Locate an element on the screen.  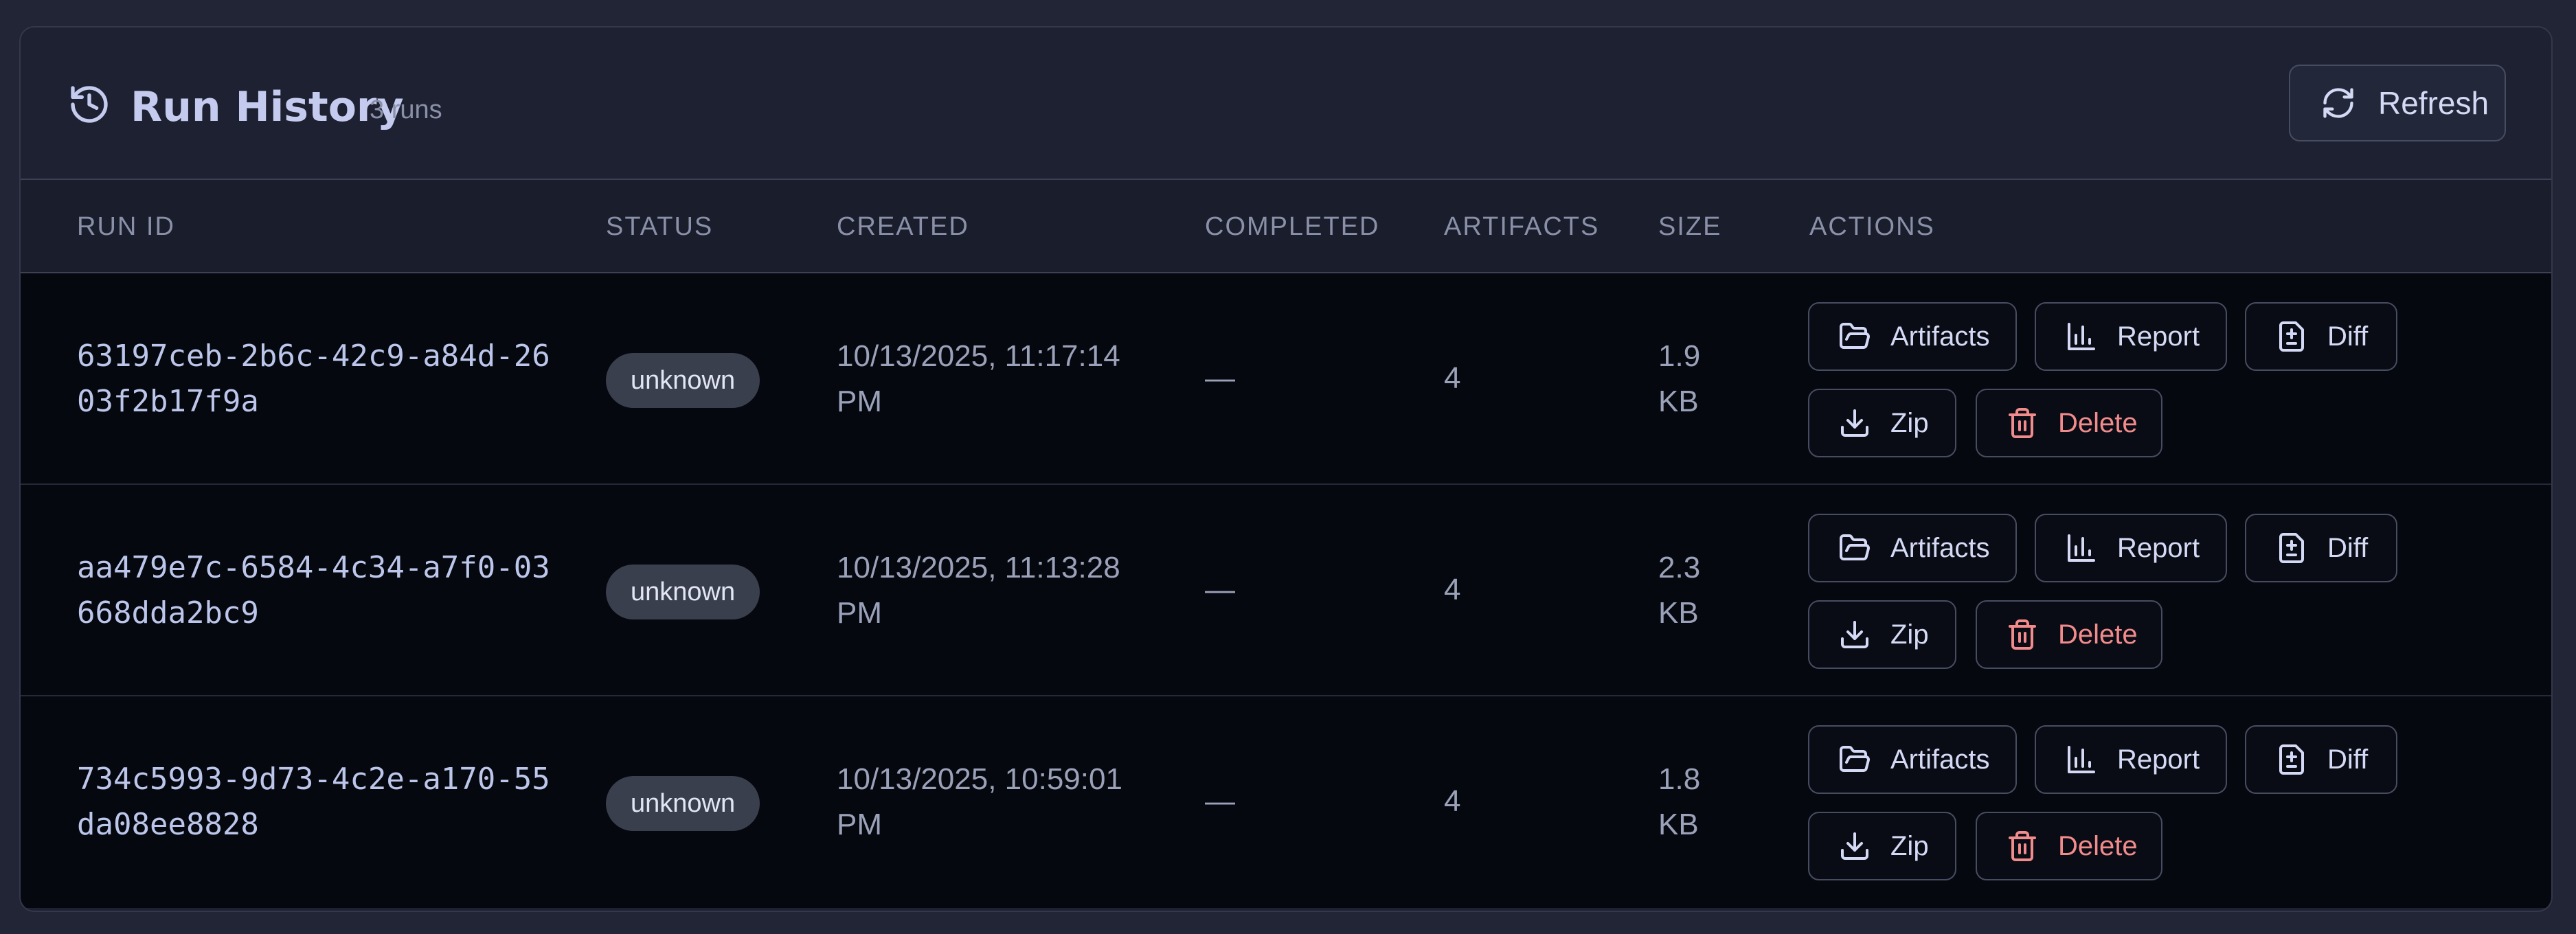
run-id: aa479e7c-6584-4c34-a7f0-03668dda2bc9 is located at coordinates (317, 590).